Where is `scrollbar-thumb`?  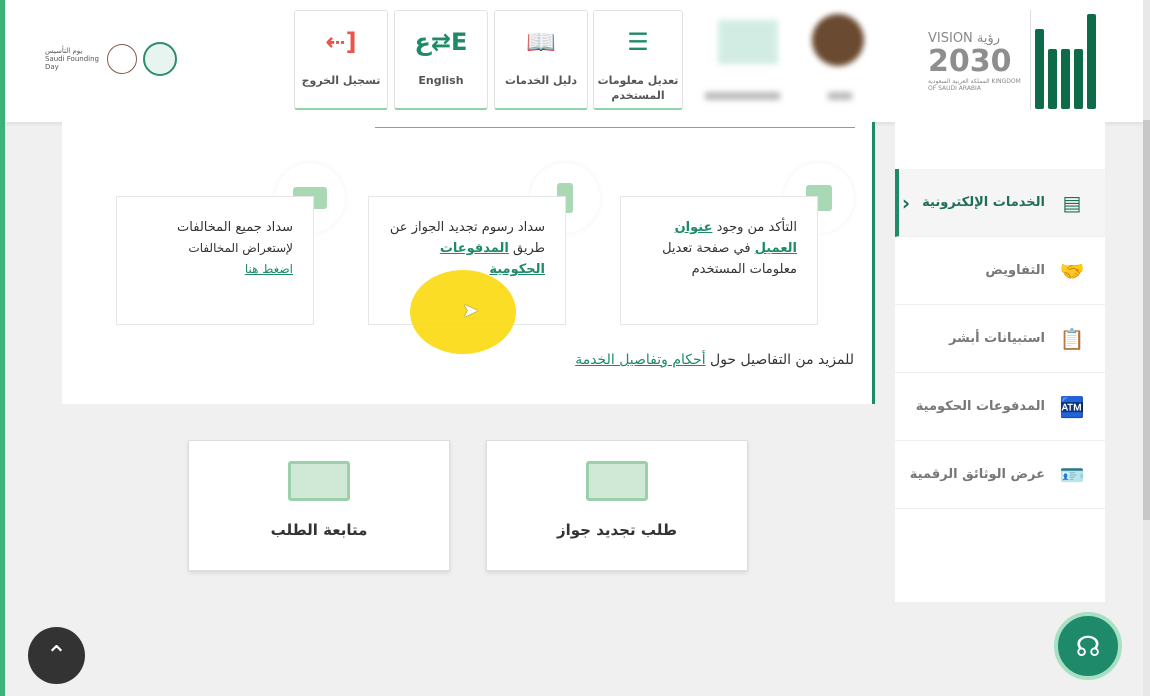
scrollbar-thumb is located at coordinates (1146, 320).